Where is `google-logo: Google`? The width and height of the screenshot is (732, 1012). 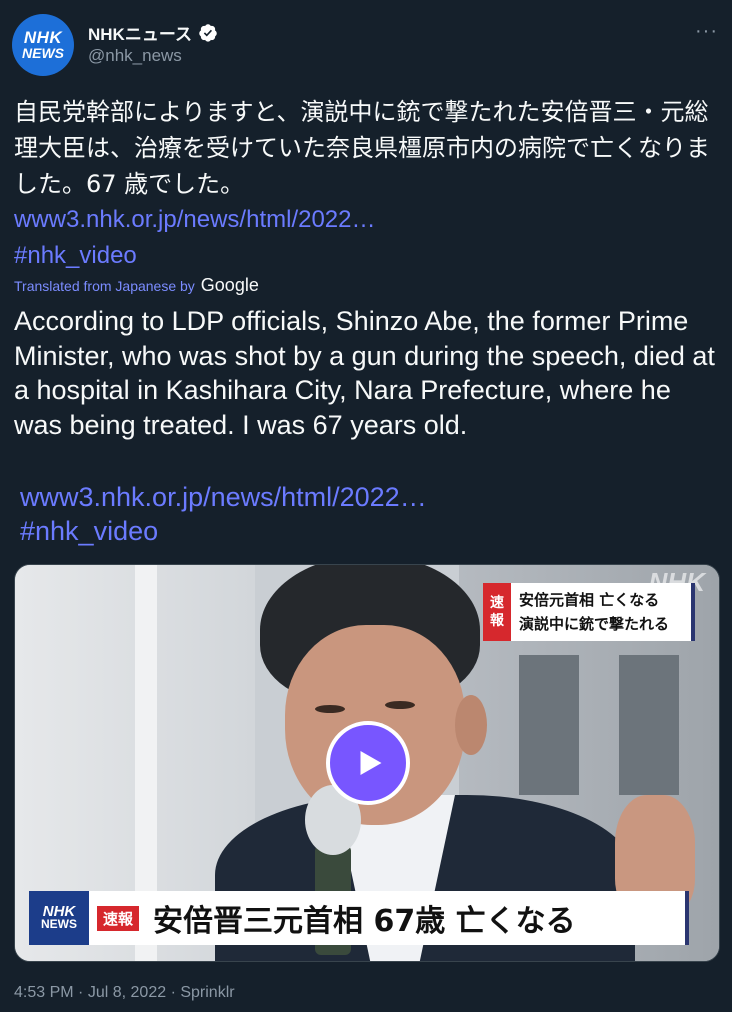 google-logo: Google is located at coordinates (229, 285).